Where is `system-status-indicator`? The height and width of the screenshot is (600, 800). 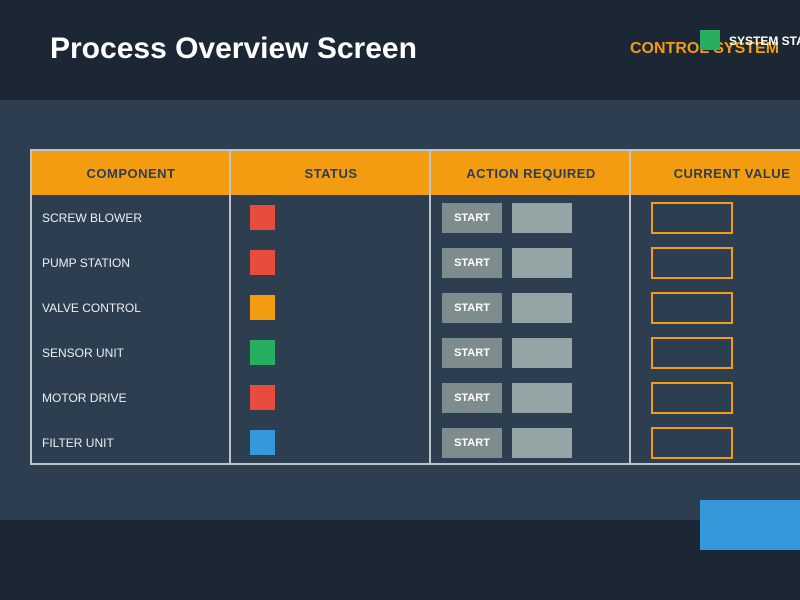
system-status-indicator is located at coordinates (710, 40).